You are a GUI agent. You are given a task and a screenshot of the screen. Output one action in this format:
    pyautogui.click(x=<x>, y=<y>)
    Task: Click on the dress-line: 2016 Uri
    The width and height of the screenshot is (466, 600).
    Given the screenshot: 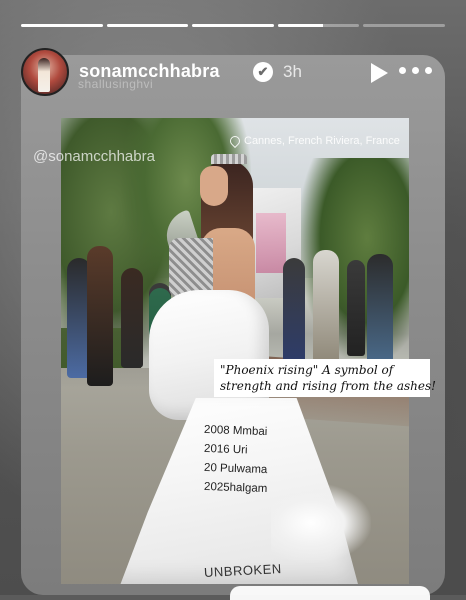 What is the action you would take?
    pyautogui.click(x=225, y=449)
    